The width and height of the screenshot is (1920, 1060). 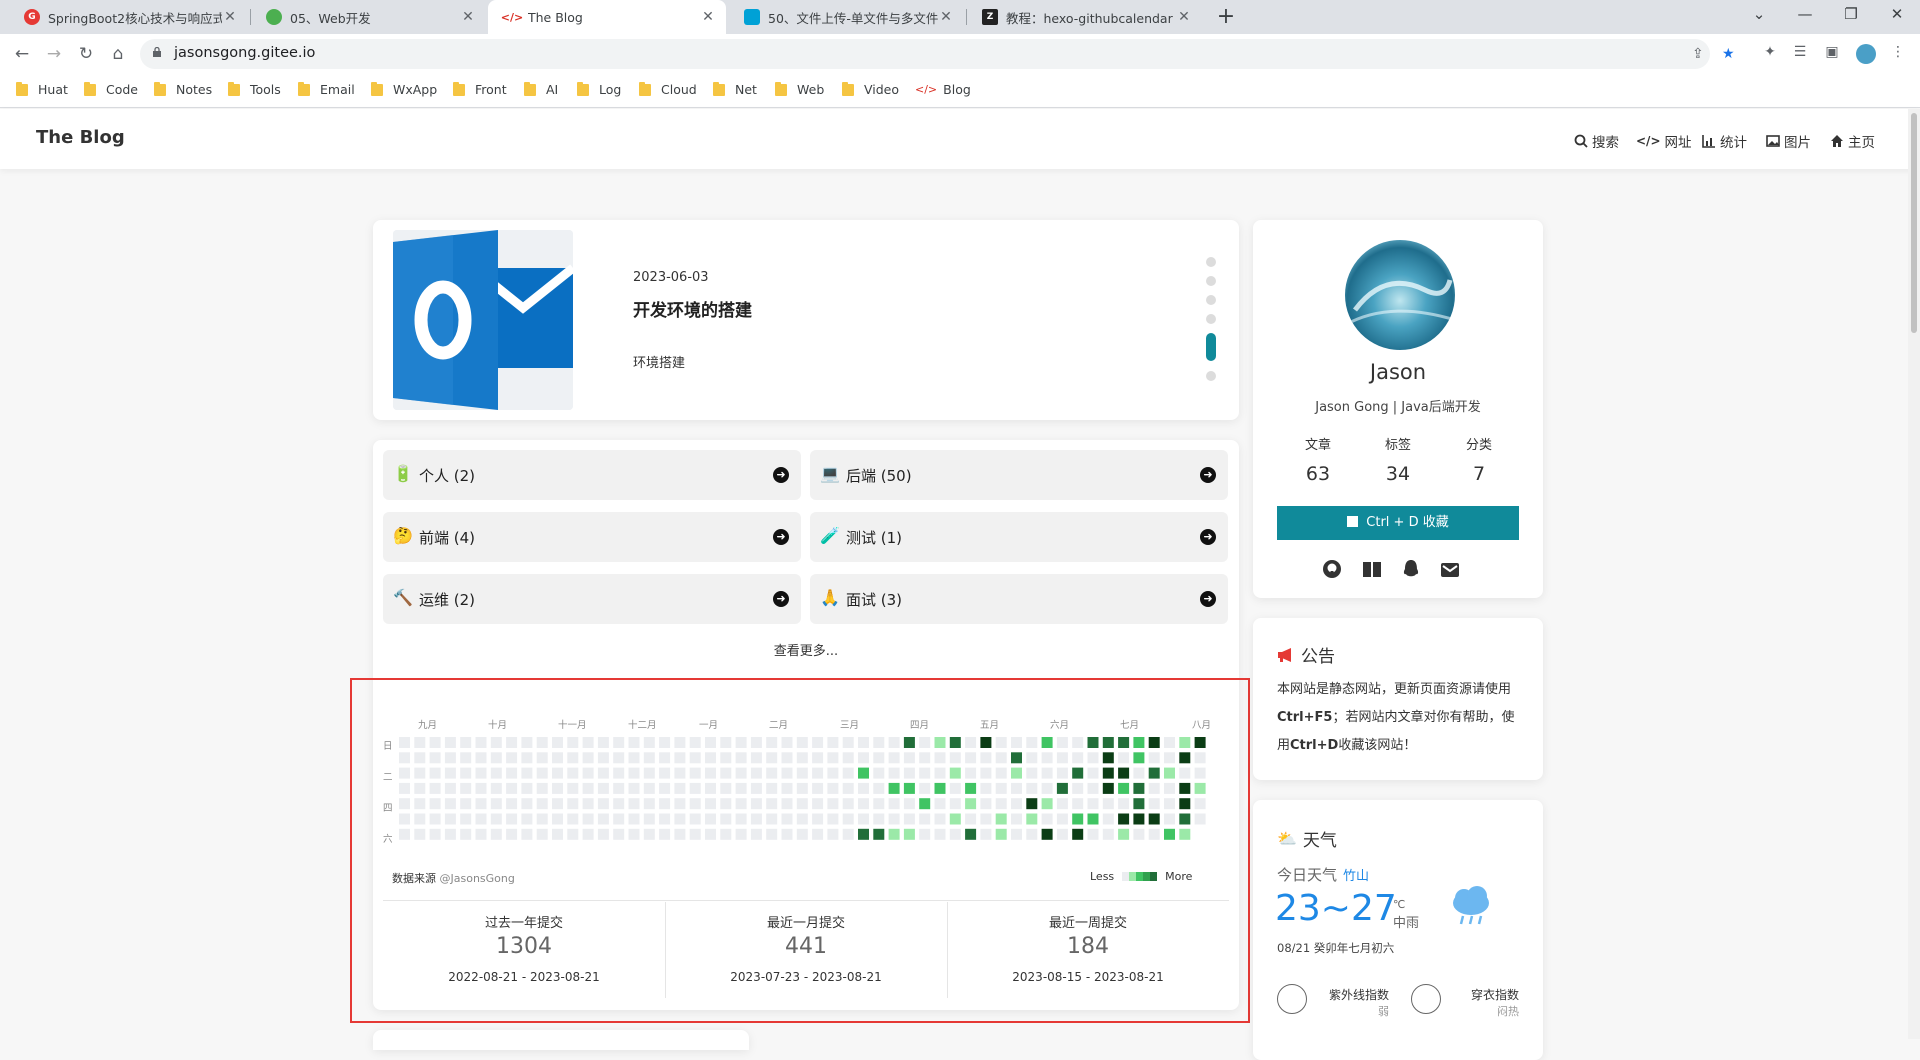 What do you see at coordinates (1307, 840) in the screenshot?
I see `weather-title: ⛅ 天气` at bounding box center [1307, 840].